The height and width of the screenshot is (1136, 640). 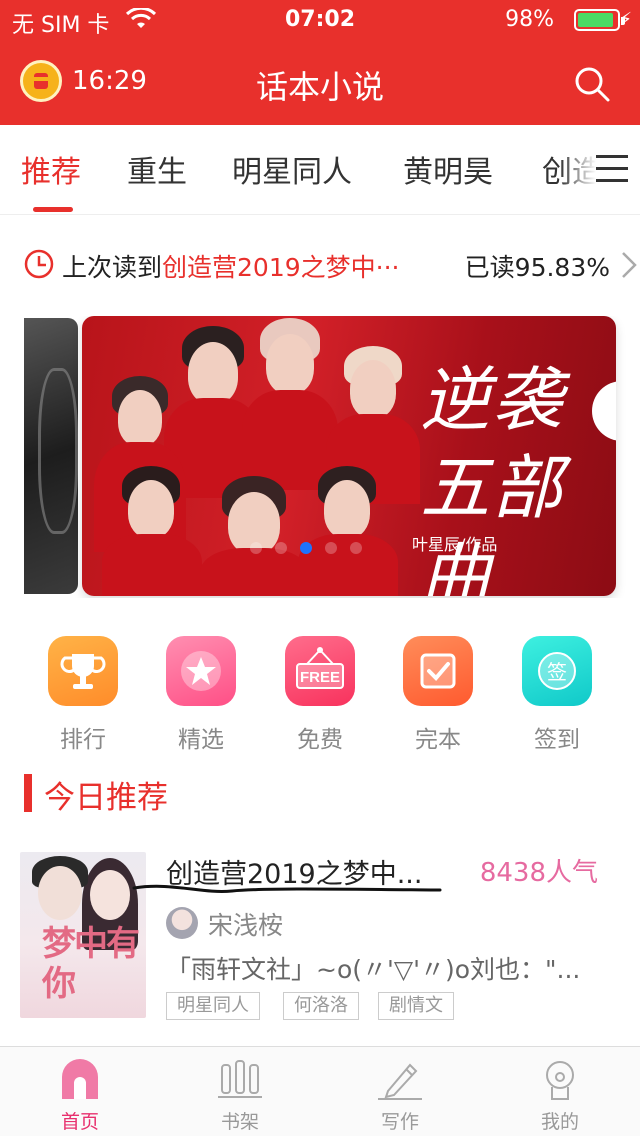 I want to click on chevron-right-icon, so click(x=629, y=265).